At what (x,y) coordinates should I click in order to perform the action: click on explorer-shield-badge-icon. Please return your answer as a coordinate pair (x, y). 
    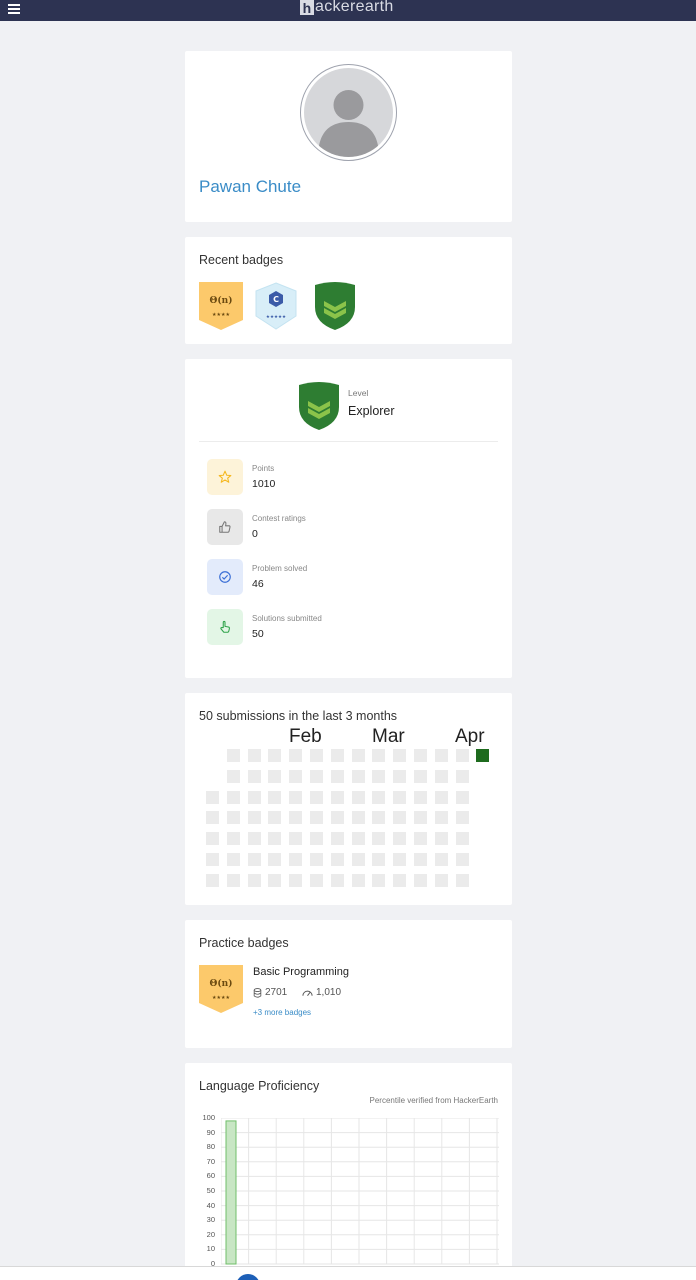
    Looking at the image, I should click on (335, 306).